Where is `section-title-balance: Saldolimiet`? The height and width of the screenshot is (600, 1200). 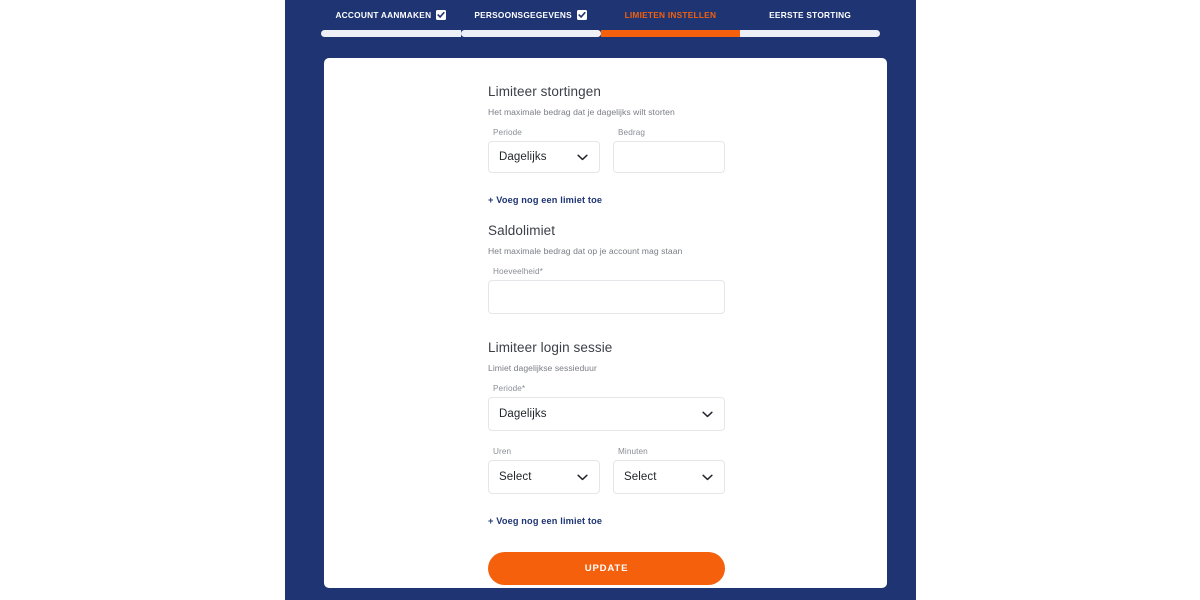
section-title-balance: Saldolimiet is located at coordinates (522, 230).